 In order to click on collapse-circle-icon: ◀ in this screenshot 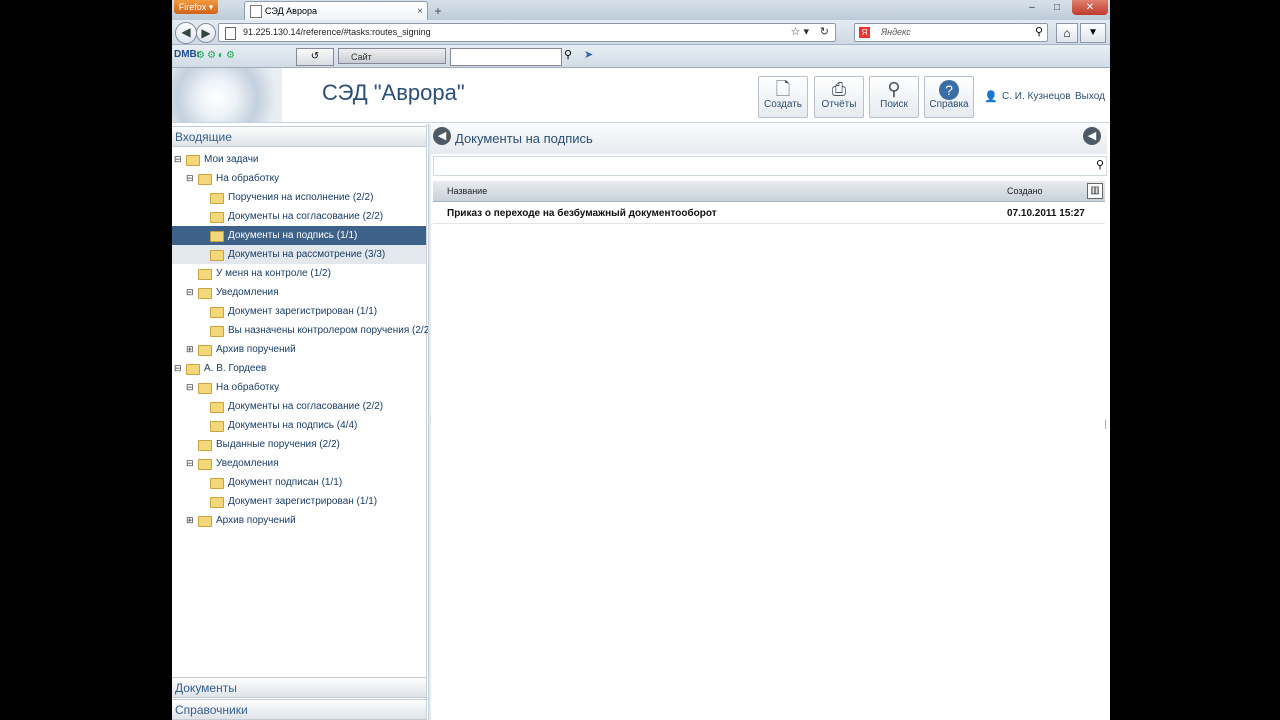, I will do `click(1092, 136)`.